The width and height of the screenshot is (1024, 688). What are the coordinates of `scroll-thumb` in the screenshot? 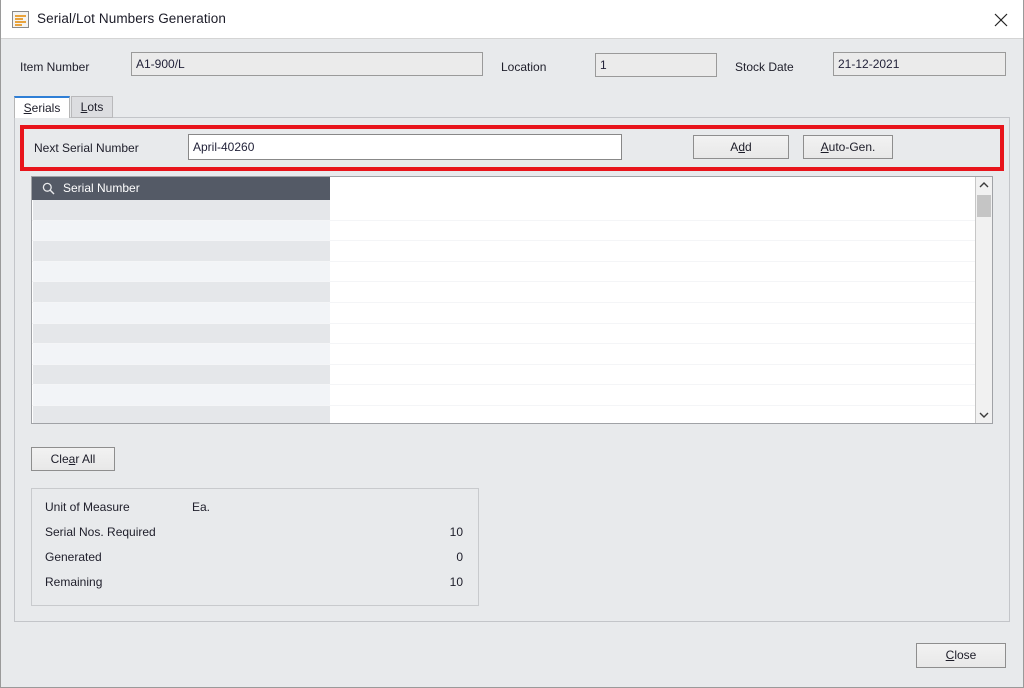 It's located at (984, 206).